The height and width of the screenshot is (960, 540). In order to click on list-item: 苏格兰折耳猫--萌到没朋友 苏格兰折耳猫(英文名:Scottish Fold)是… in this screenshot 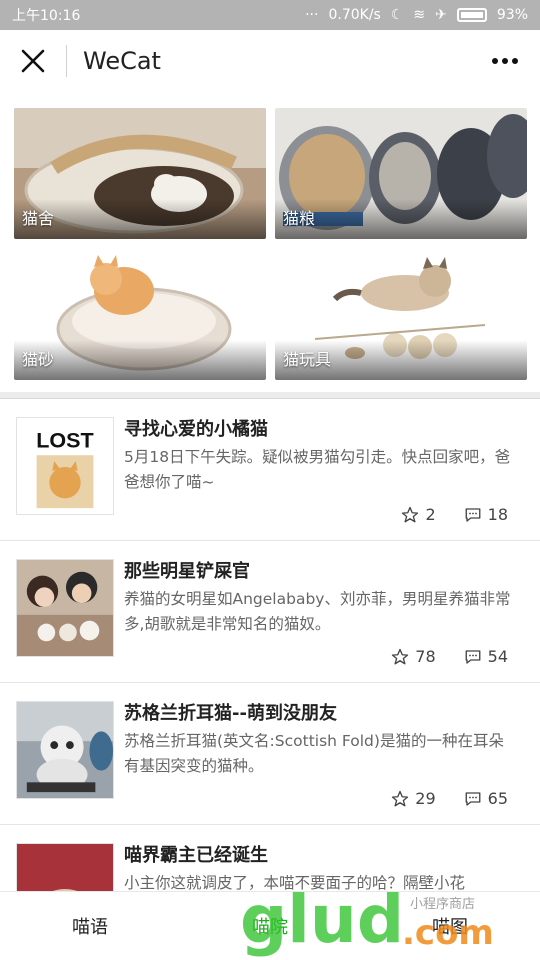, I will do `click(270, 754)`.